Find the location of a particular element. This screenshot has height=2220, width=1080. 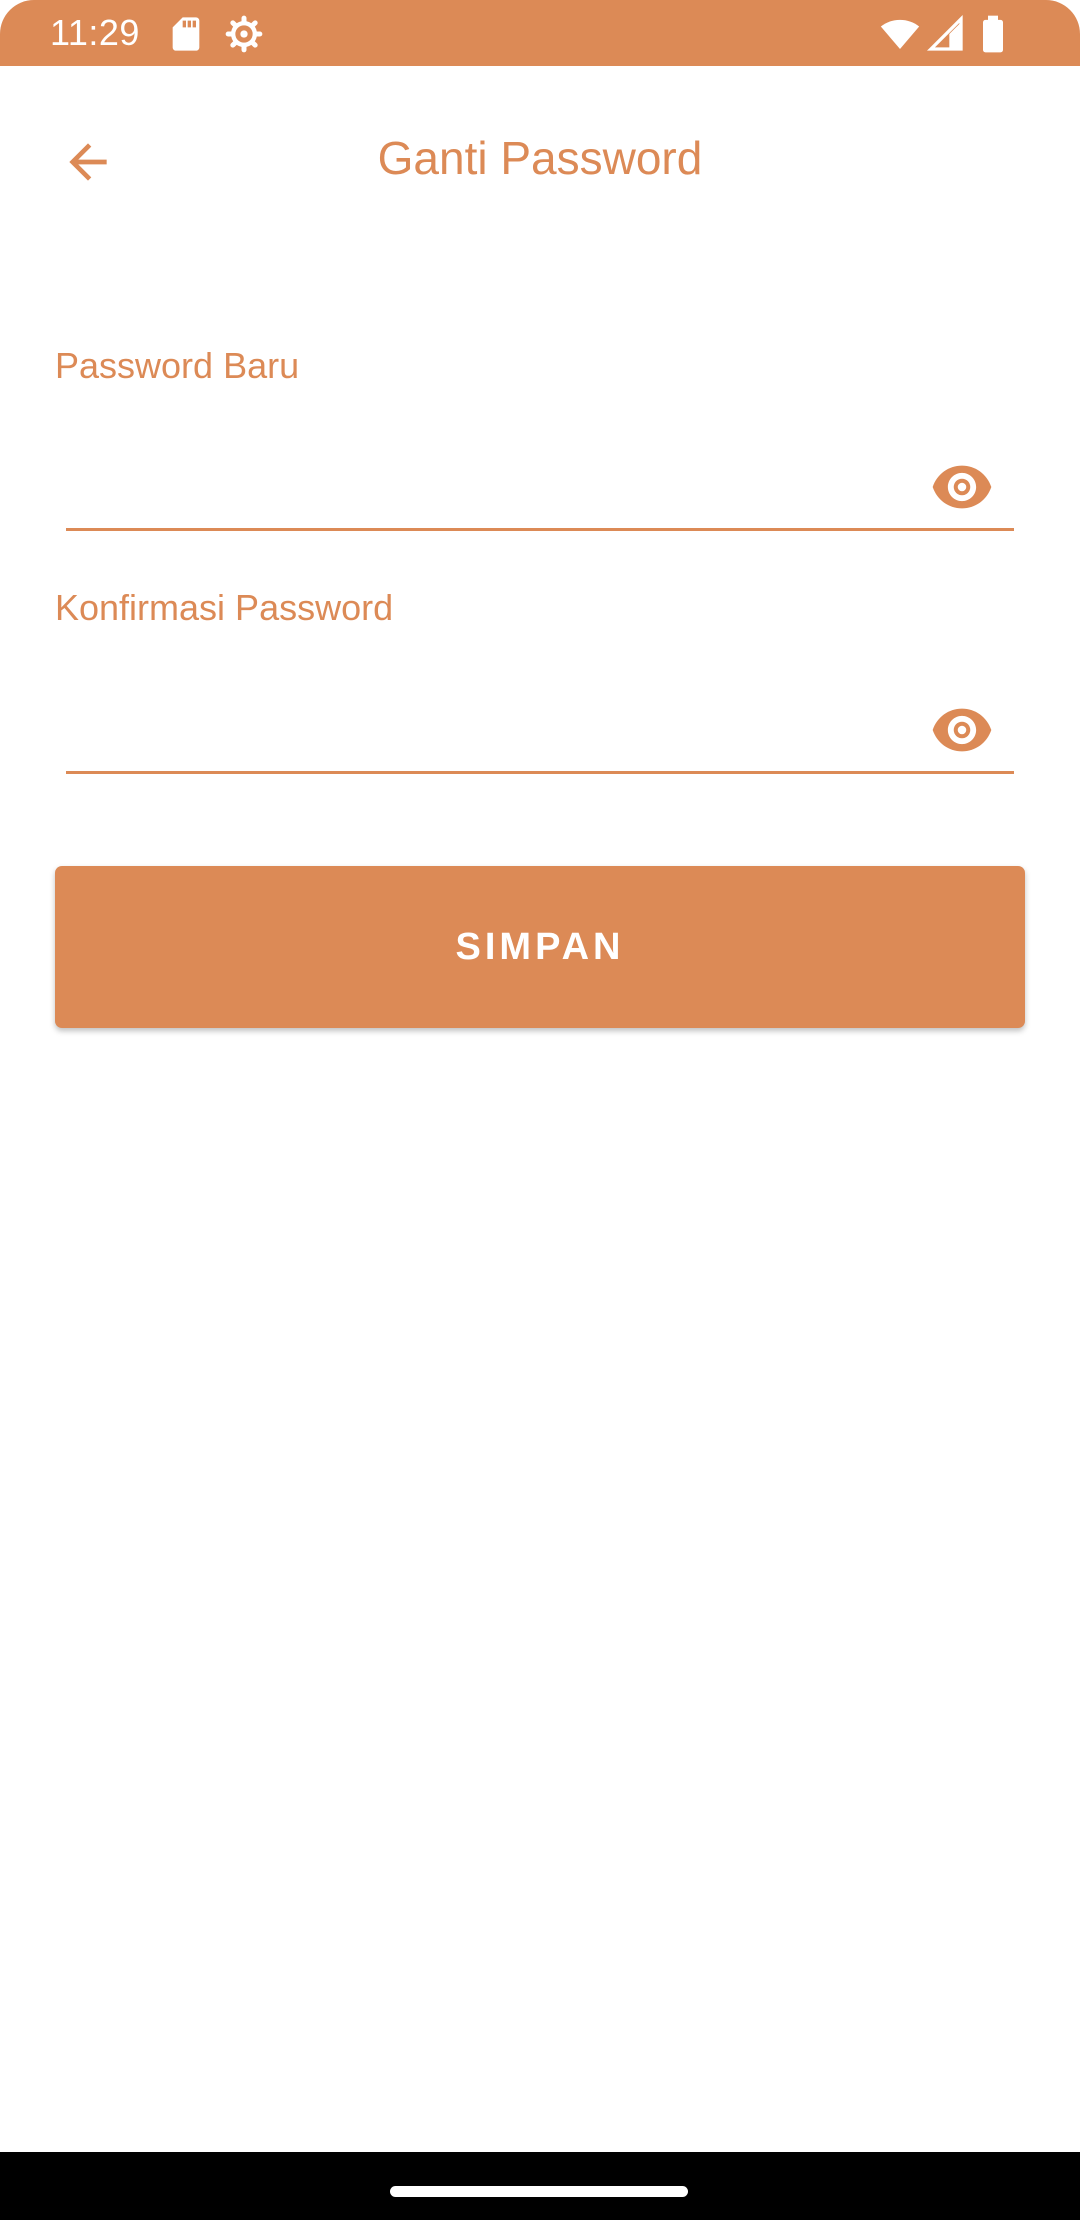

wifi-icon is located at coordinates (900, 34).